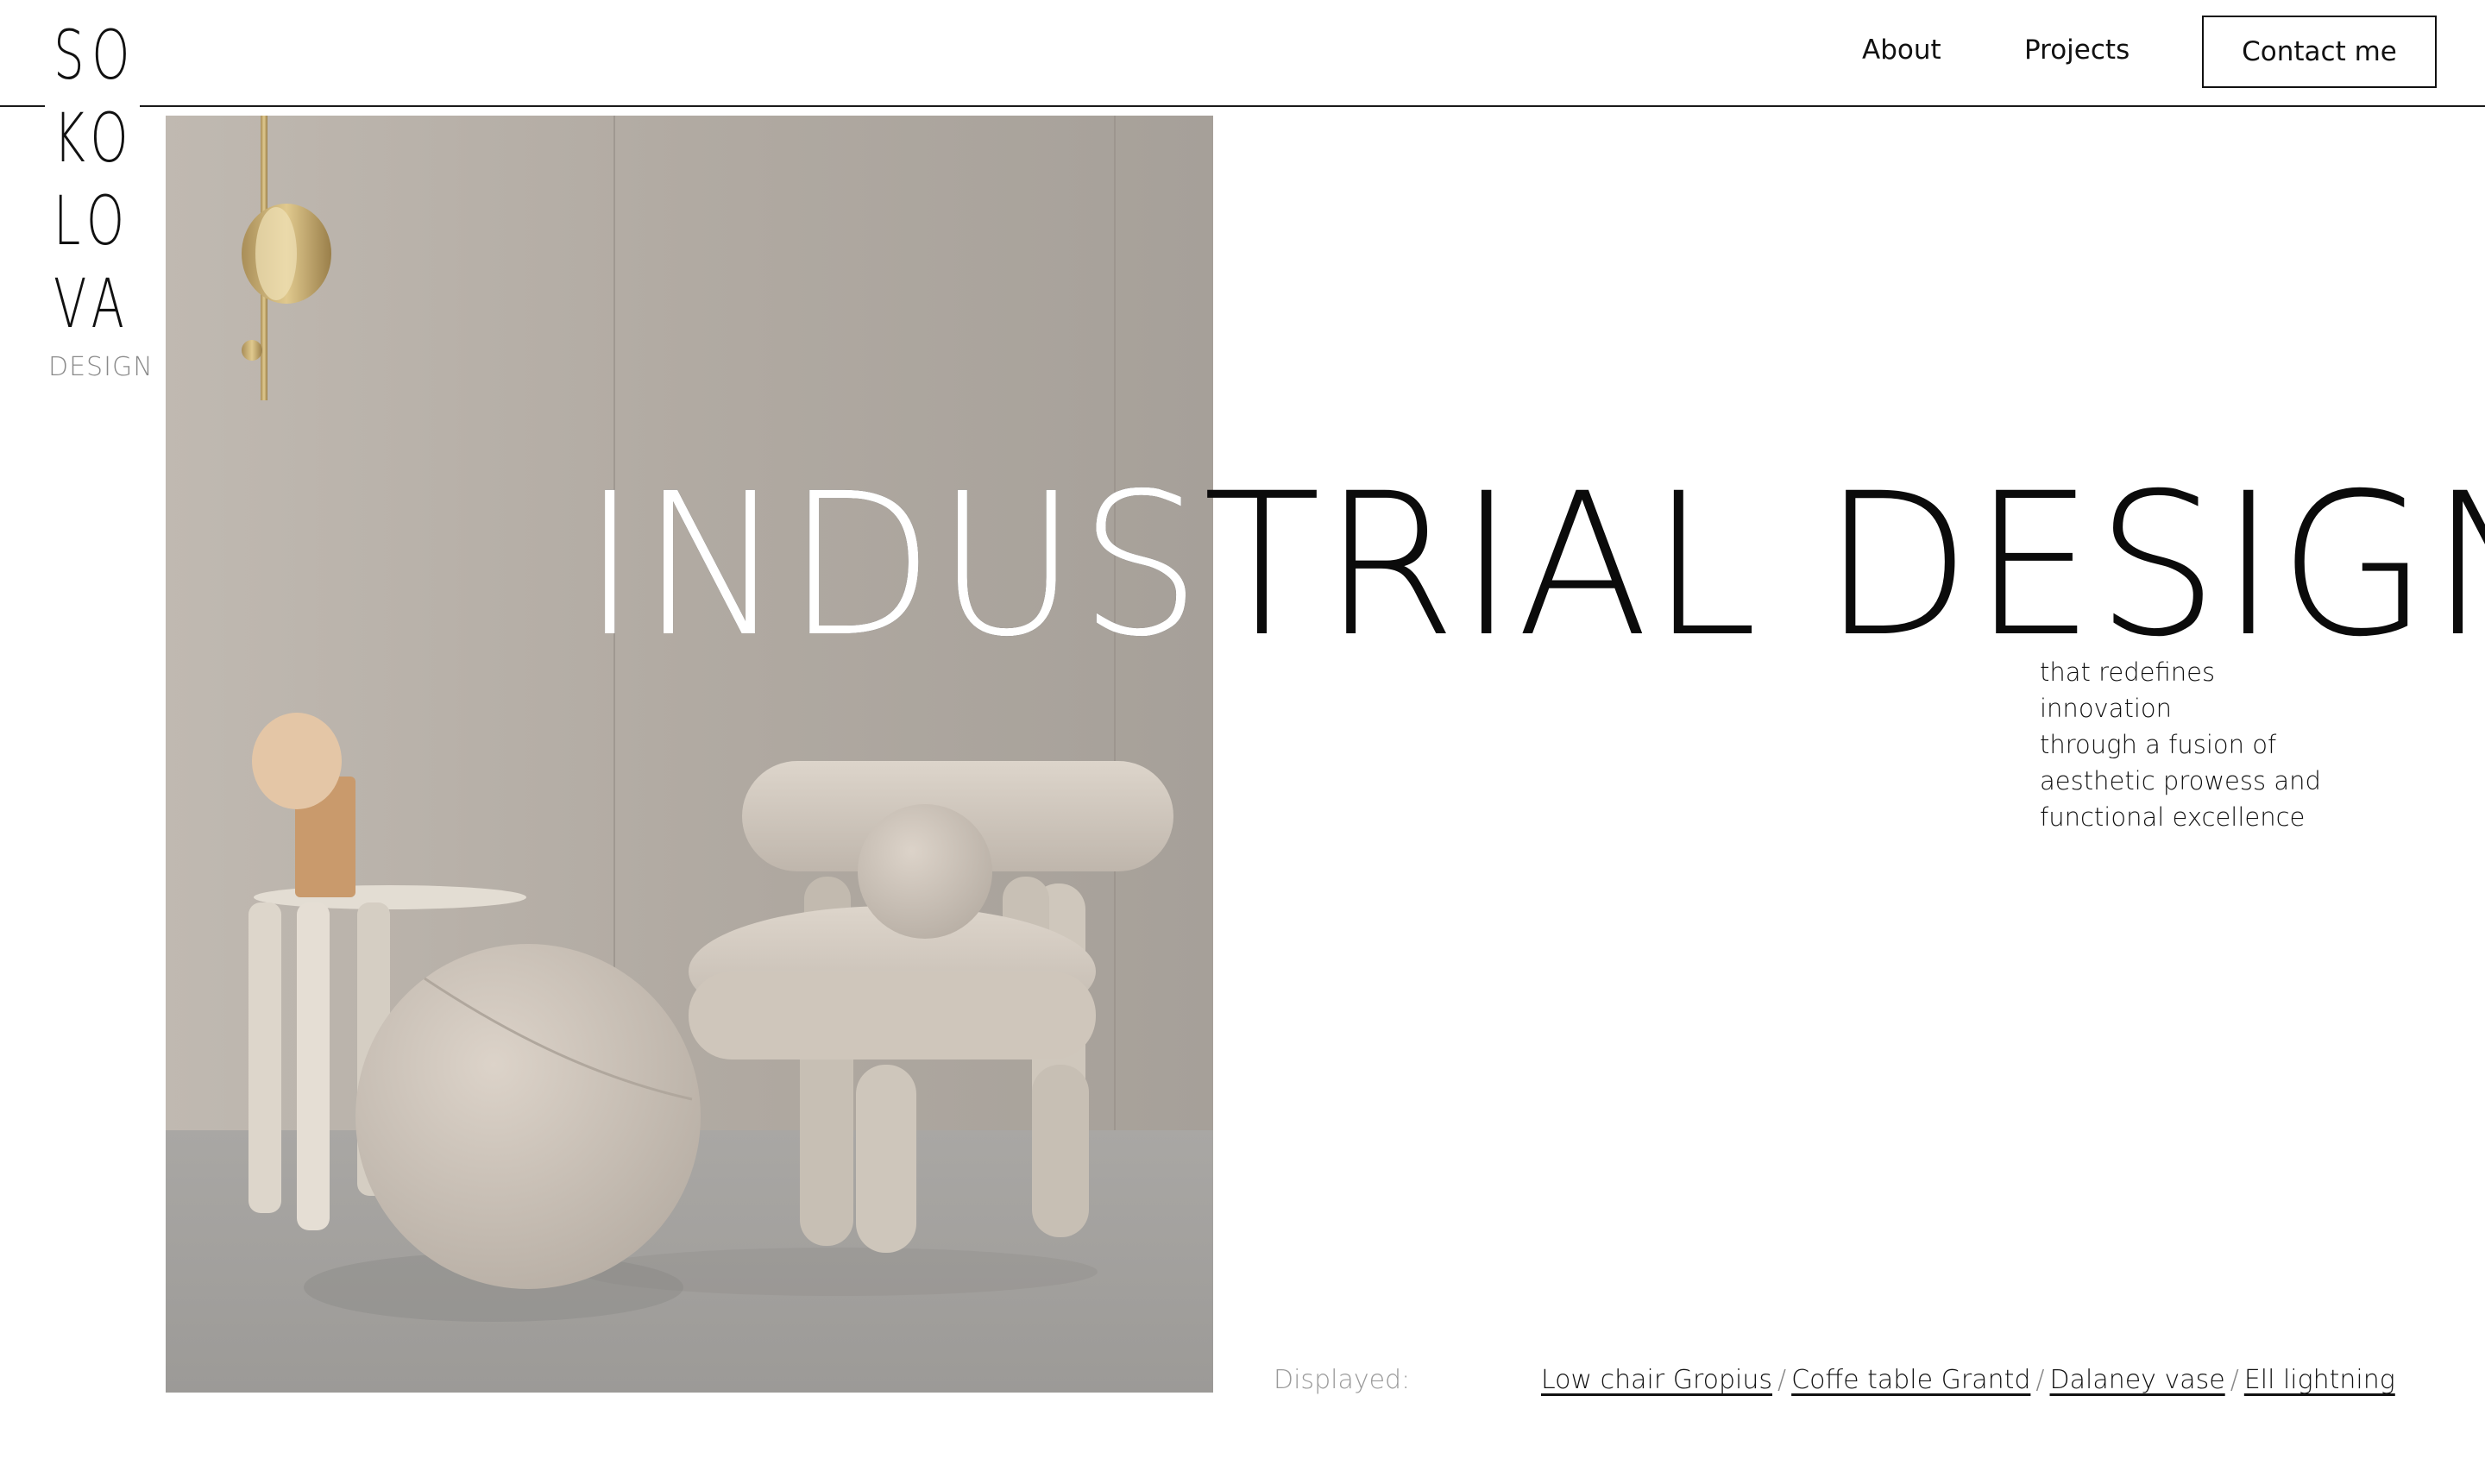  I want to click on tagline-line: functional excellence, so click(2173, 817).